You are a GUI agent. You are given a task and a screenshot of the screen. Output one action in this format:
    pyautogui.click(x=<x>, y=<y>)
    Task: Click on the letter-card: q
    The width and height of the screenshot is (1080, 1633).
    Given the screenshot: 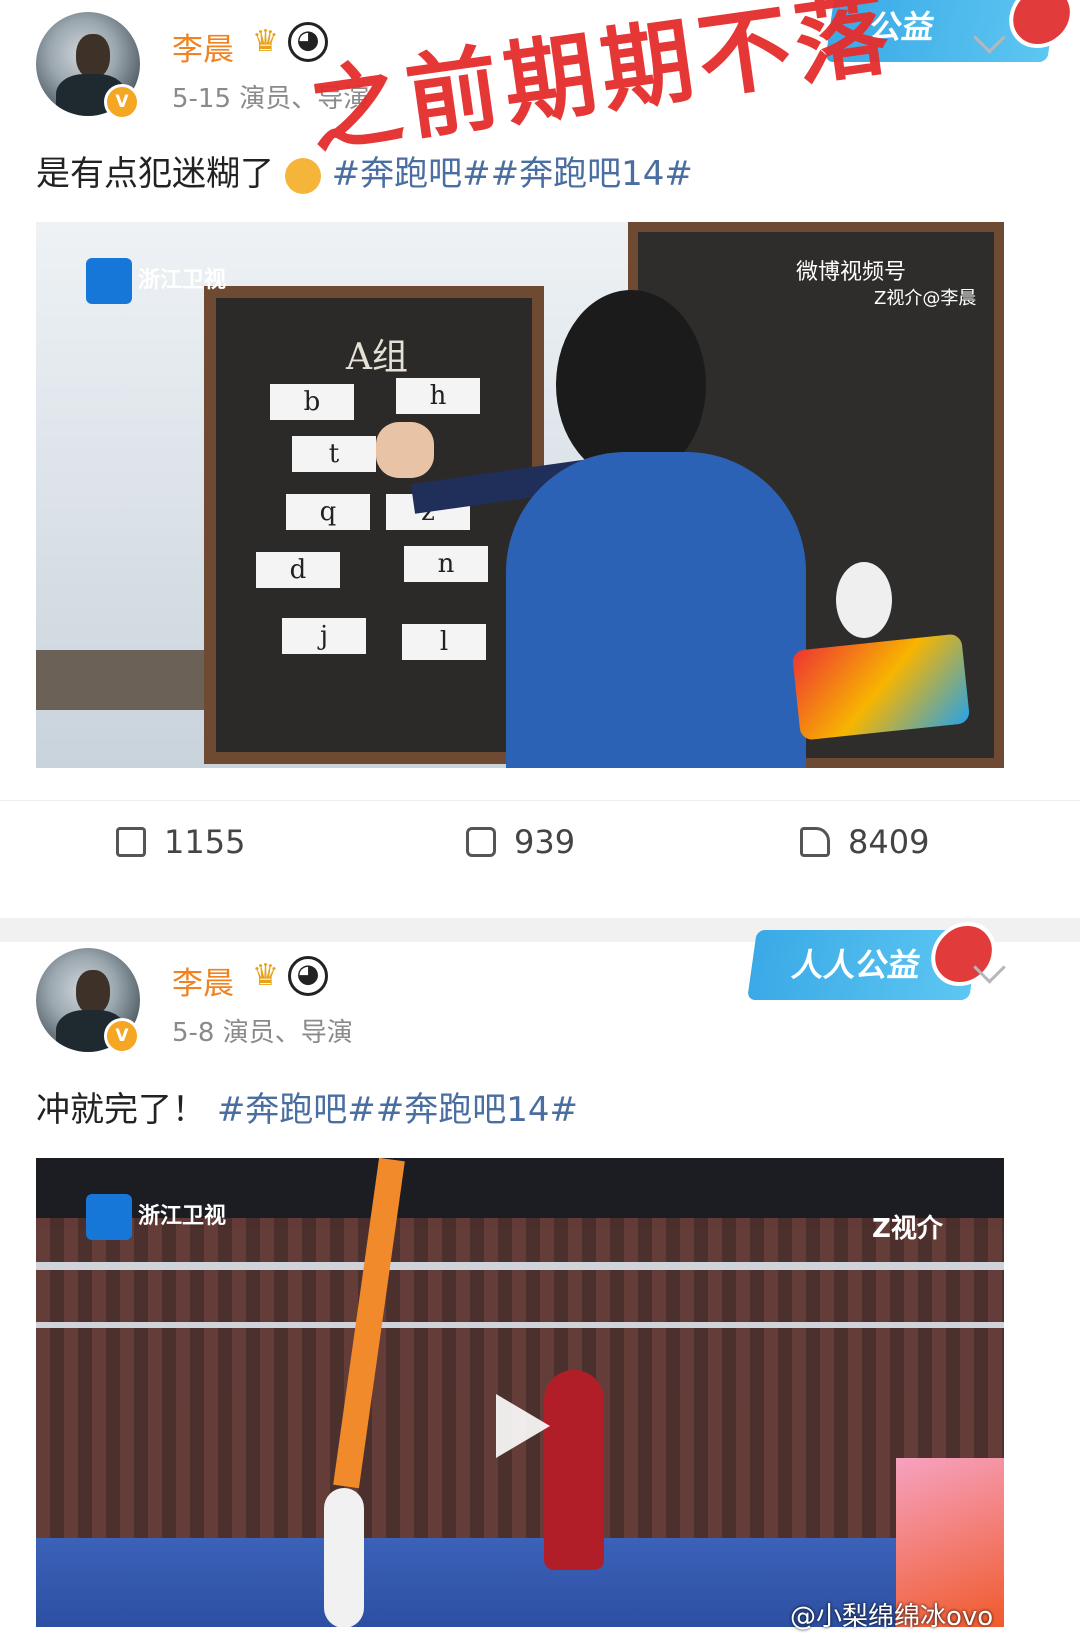 What is the action you would take?
    pyautogui.click(x=328, y=512)
    